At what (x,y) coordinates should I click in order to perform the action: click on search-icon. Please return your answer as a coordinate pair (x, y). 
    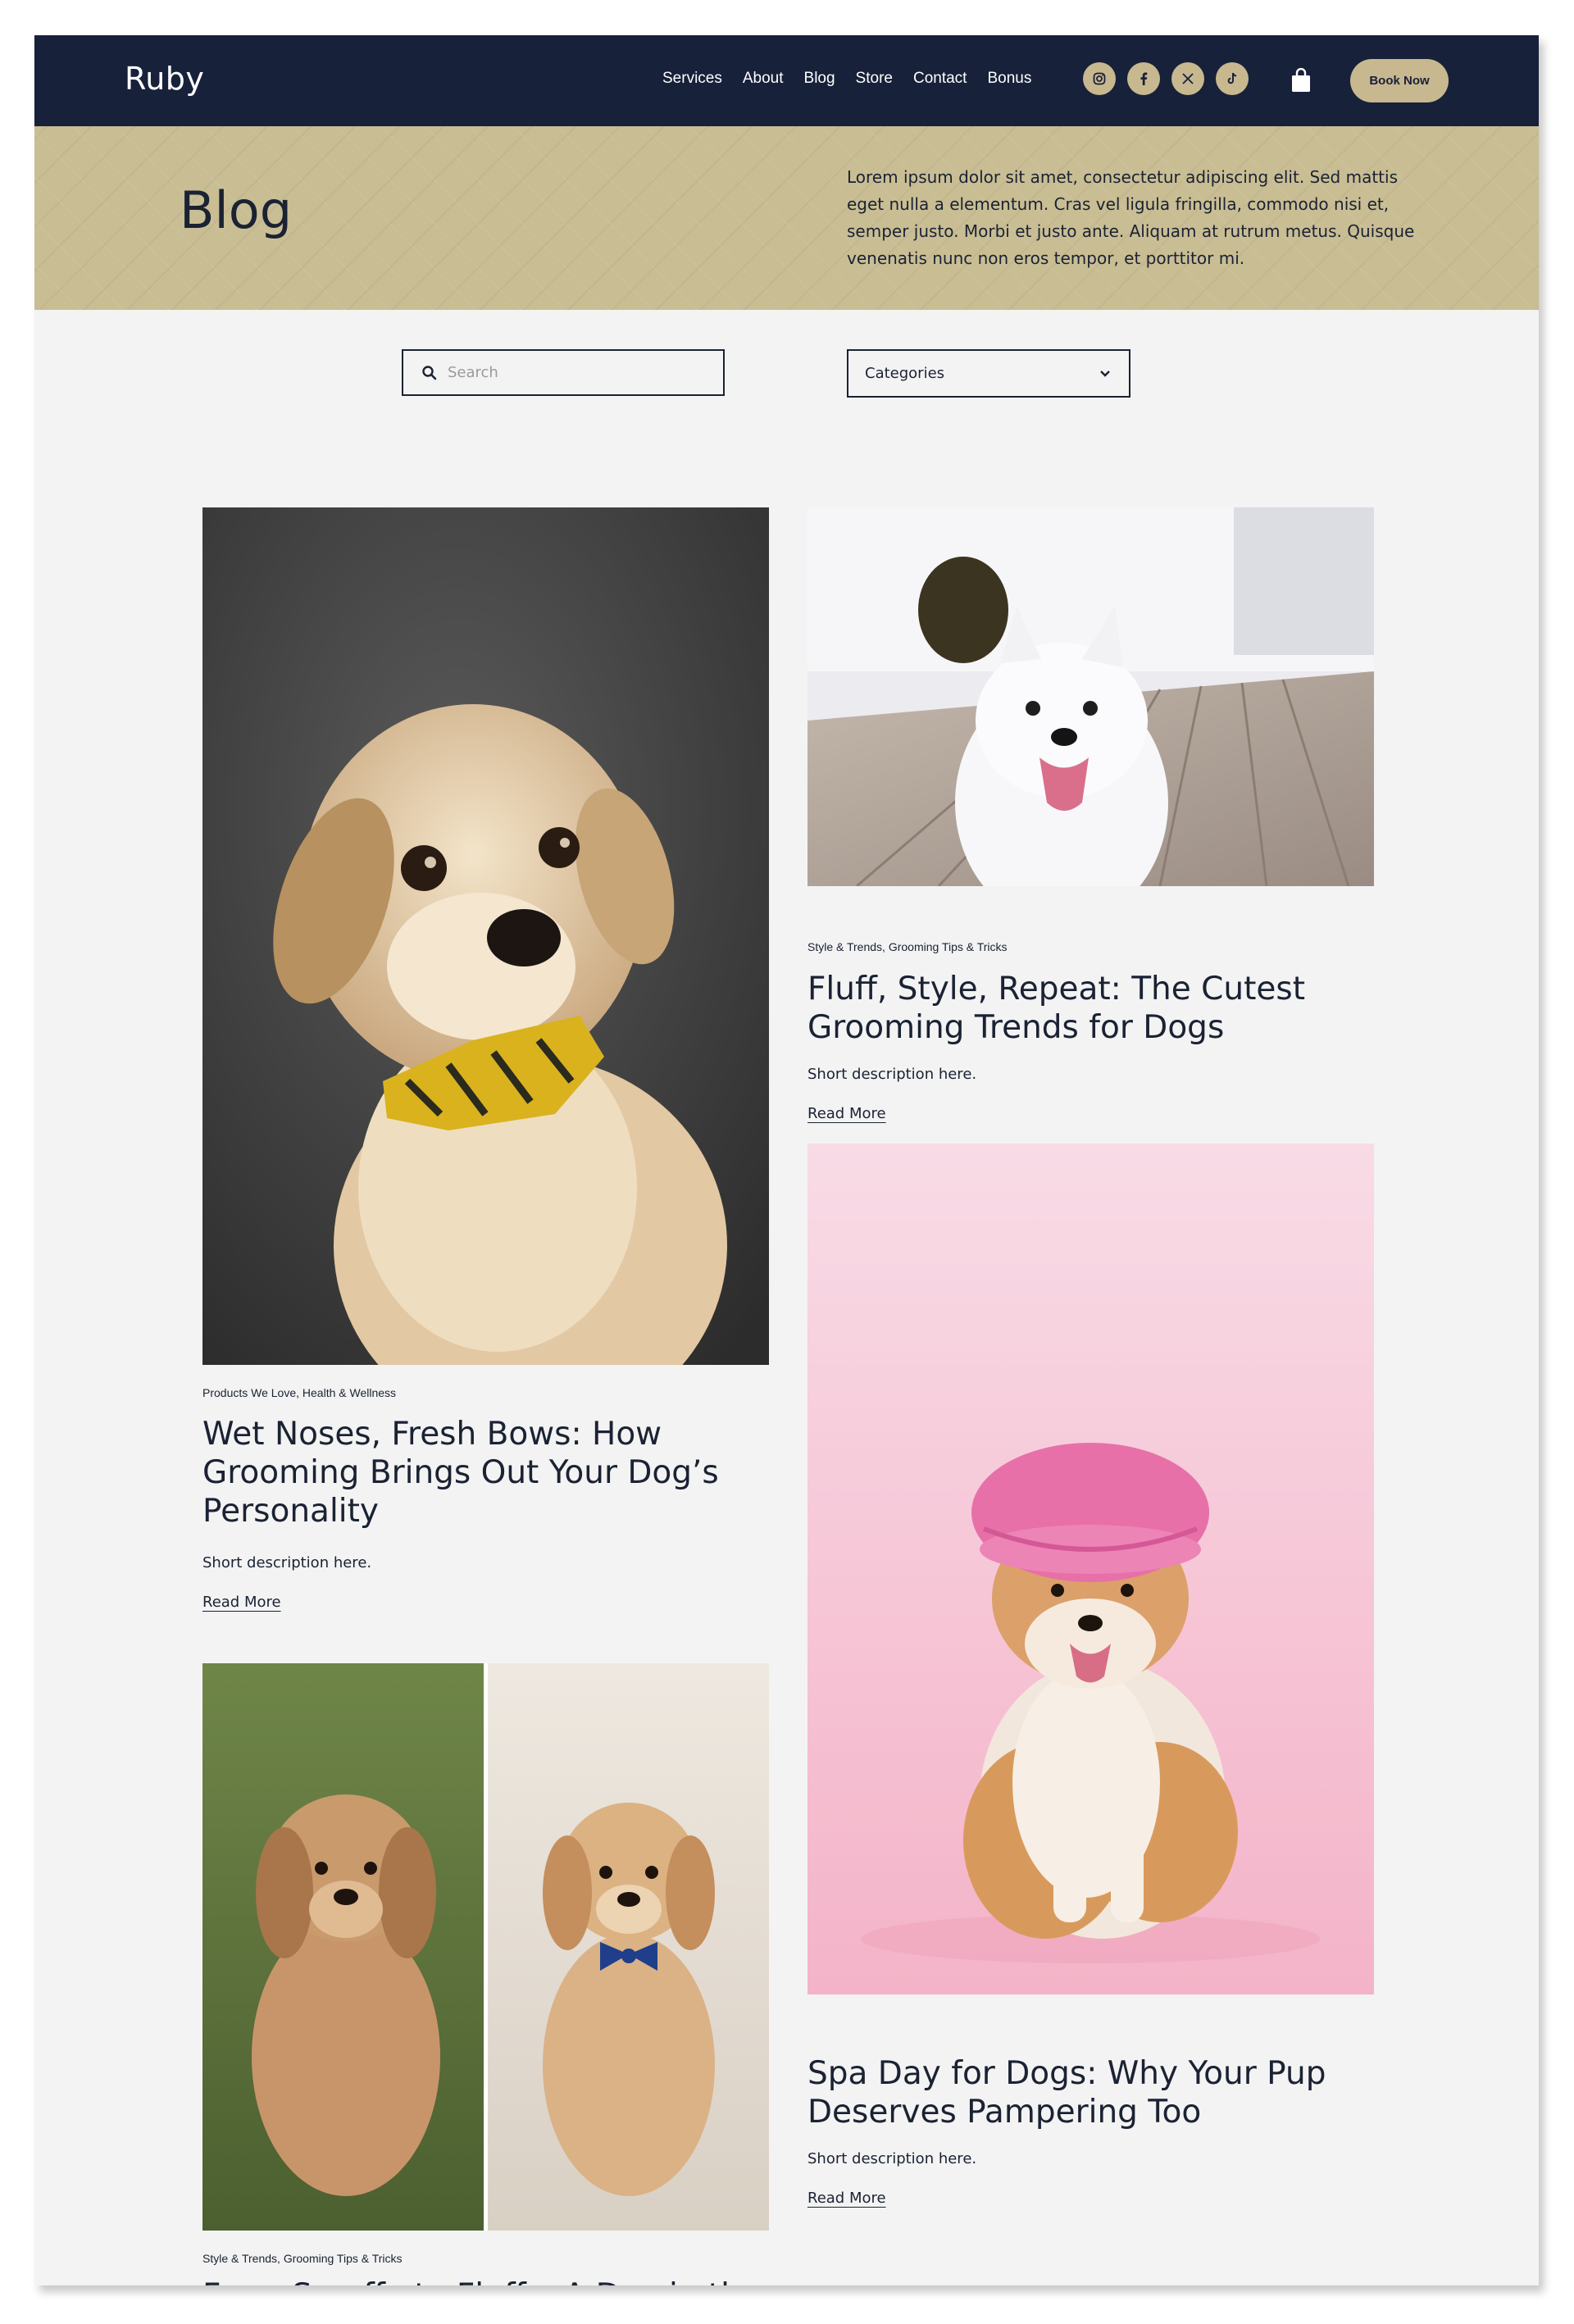
    Looking at the image, I should click on (430, 372).